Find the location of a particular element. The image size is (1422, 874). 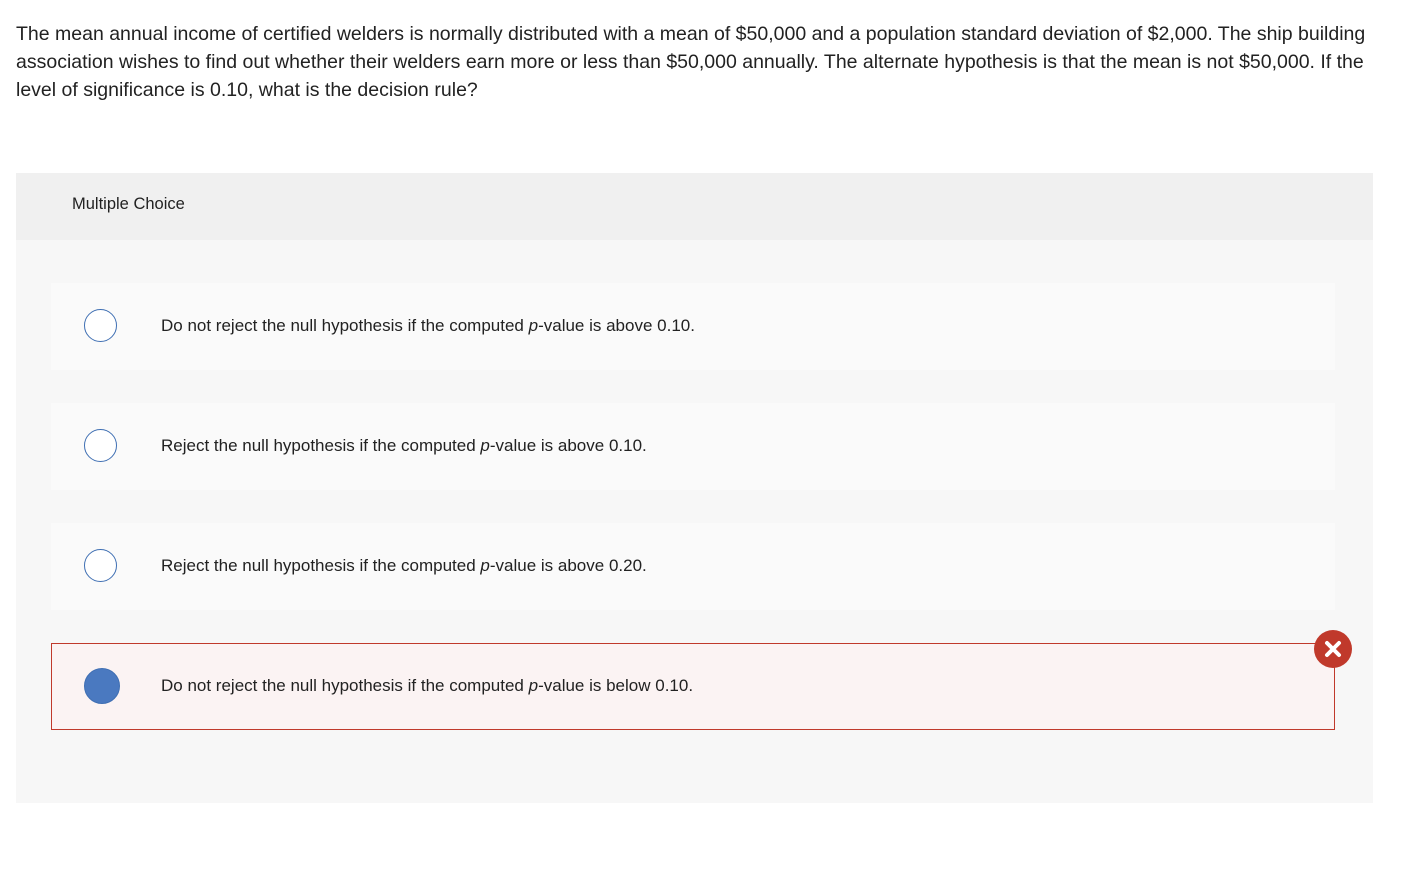

panel-title: Multiple Choice is located at coordinates (128, 204).